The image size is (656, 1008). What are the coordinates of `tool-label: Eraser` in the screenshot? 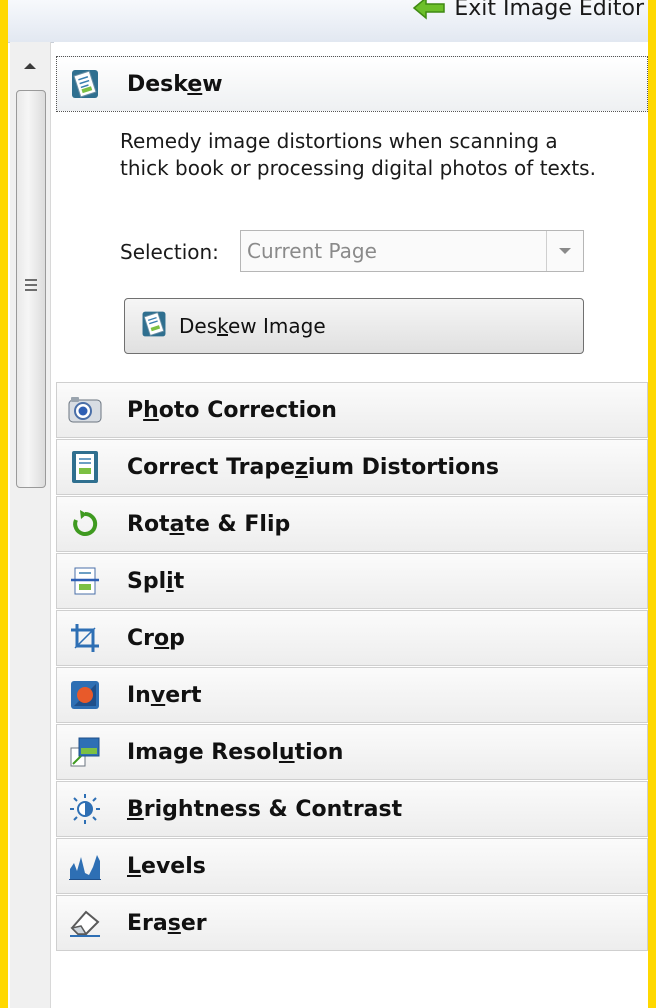 It's located at (167, 923).